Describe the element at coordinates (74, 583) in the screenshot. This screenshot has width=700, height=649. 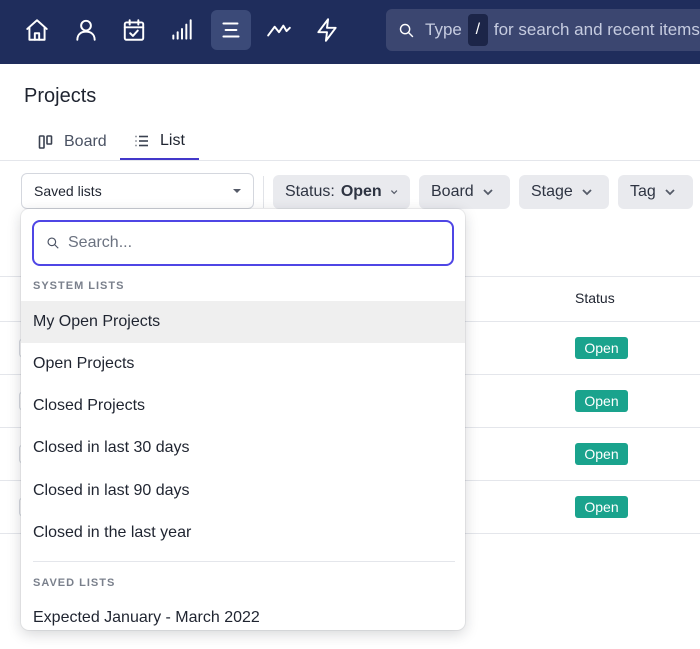
I see `saved-lists-heading: SAVED LISTS` at that location.